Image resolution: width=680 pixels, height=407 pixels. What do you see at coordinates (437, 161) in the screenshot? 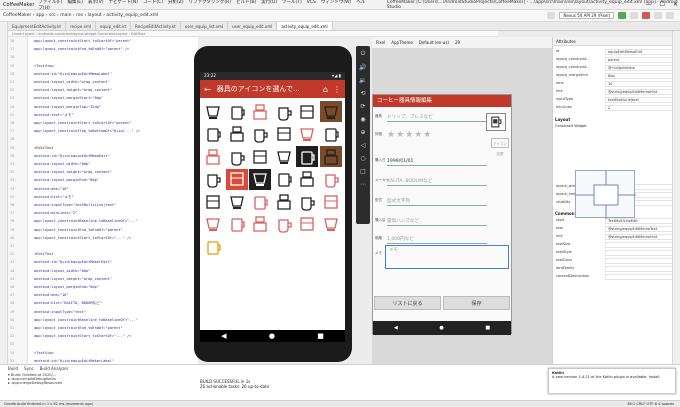
I see `purchase-date-field: 1999/01/01` at bounding box center [437, 161].